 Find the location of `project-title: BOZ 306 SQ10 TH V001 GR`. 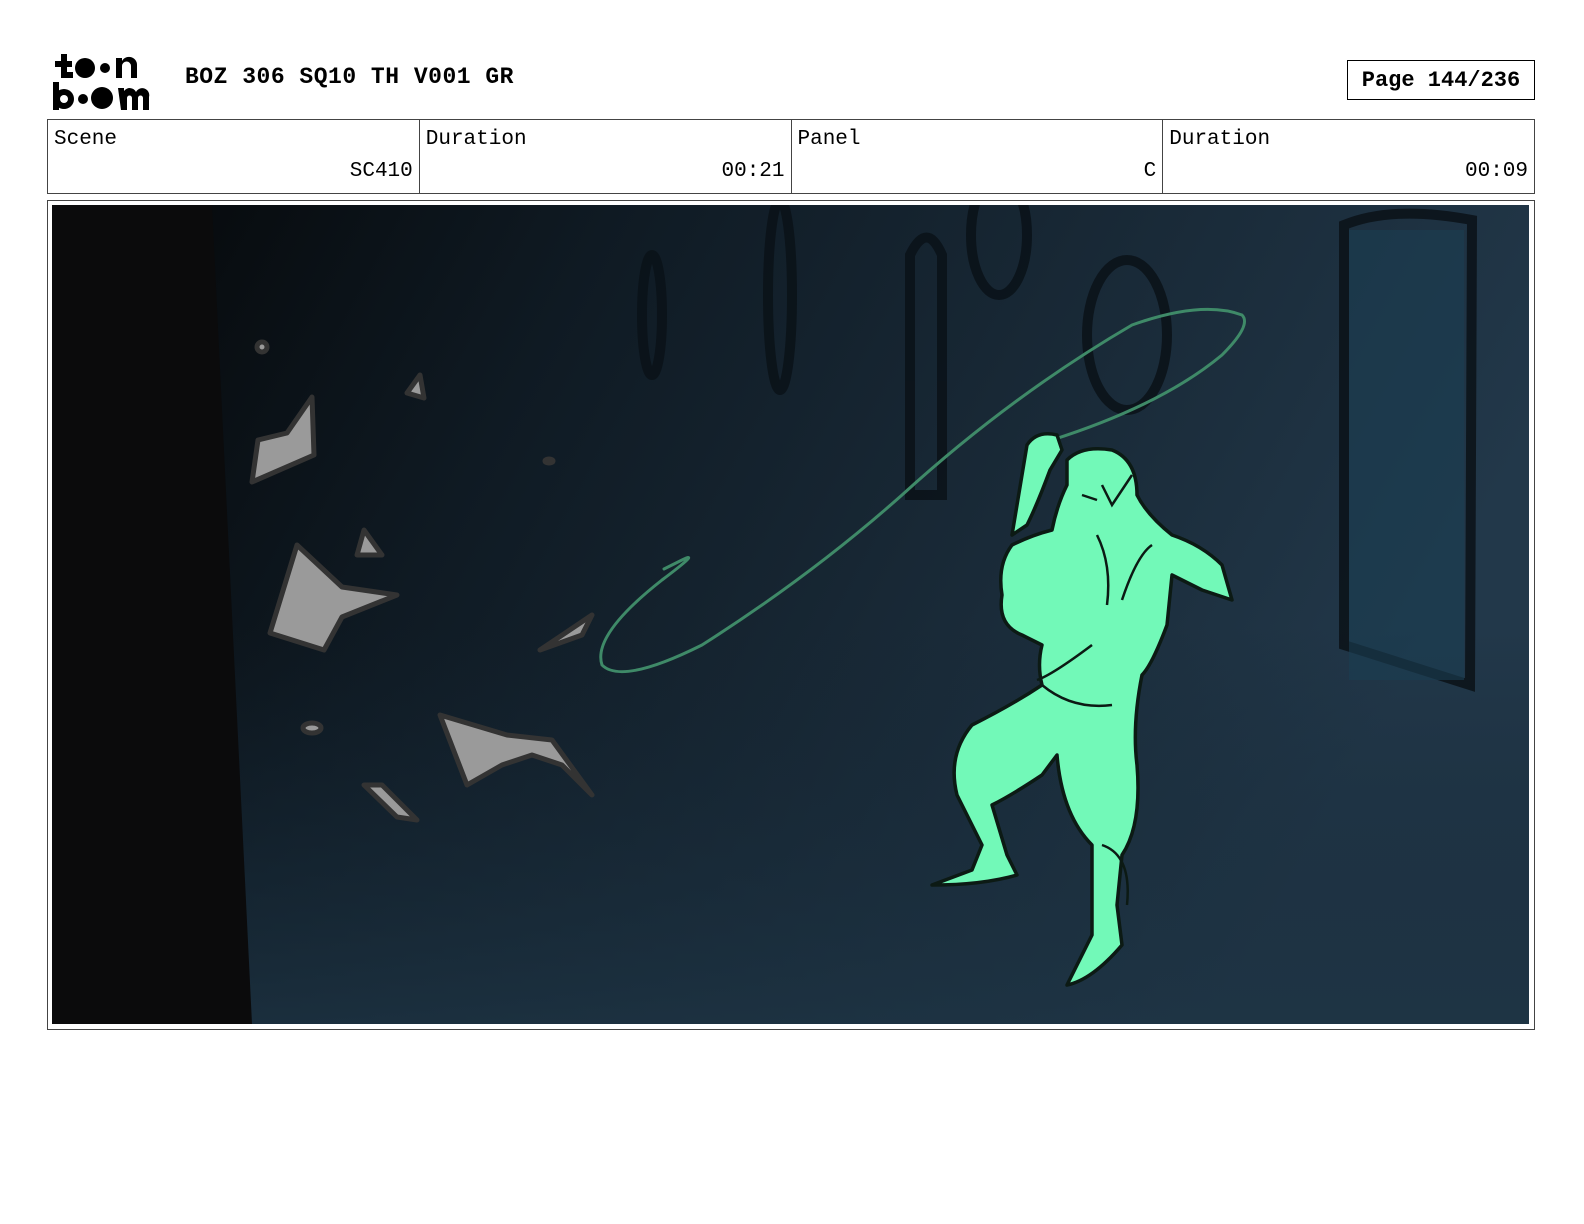

project-title: BOZ 306 SQ10 TH V001 GR is located at coordinates (349, 77).